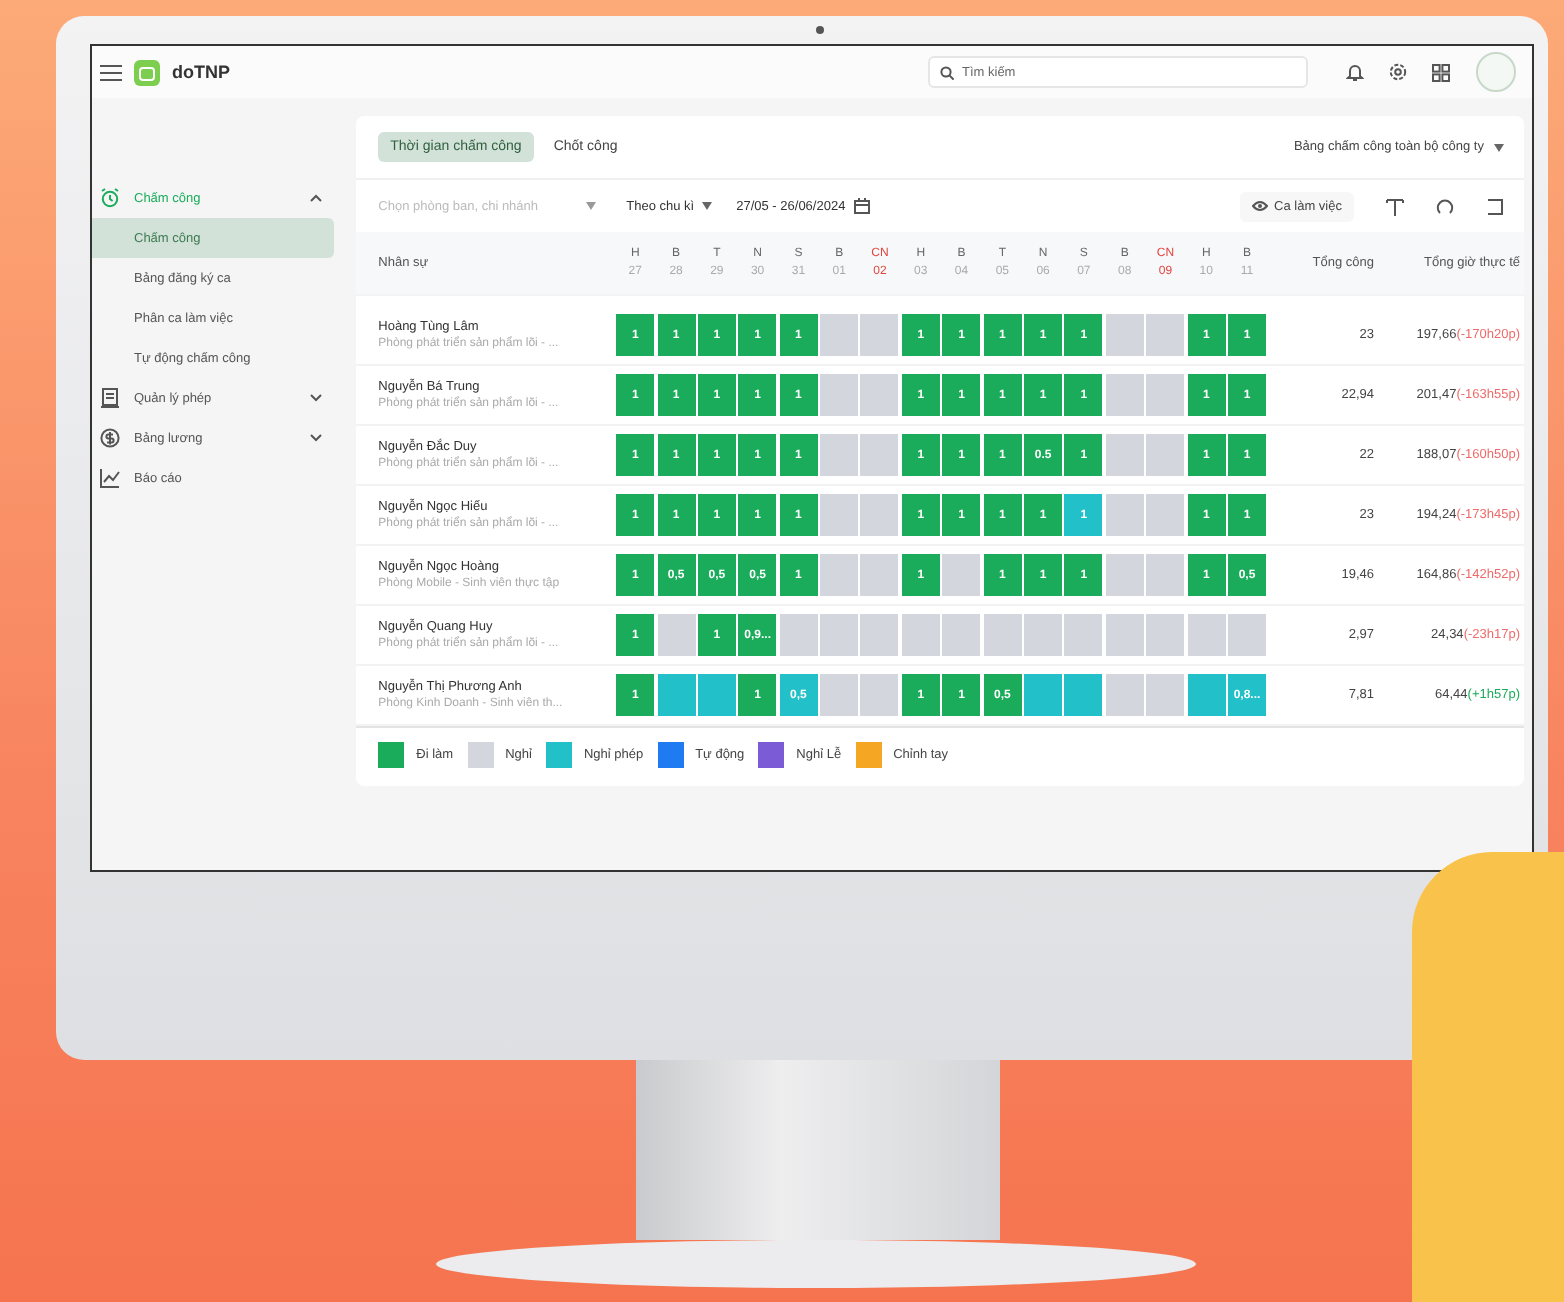 The height and width of the screenshot is (1302, 1564). I want to click on exit-icon, so click(1495, 206).